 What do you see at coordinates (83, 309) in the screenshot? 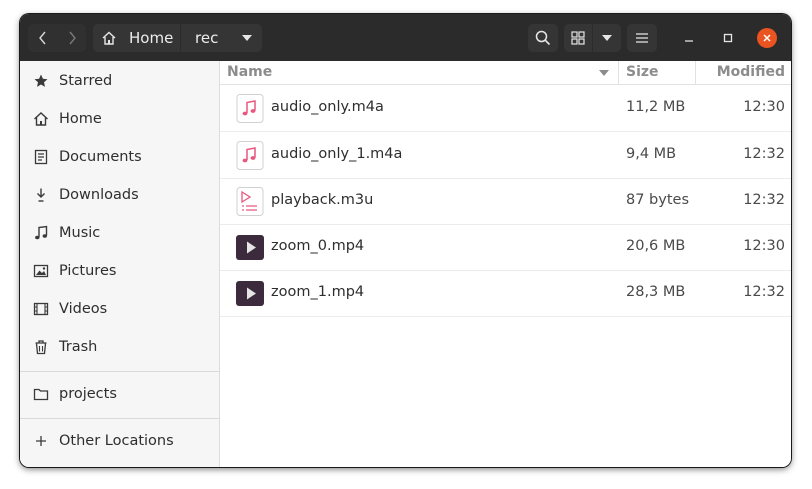
I see `sidebar-item-label: Videos` at bounding box center [83, 309].